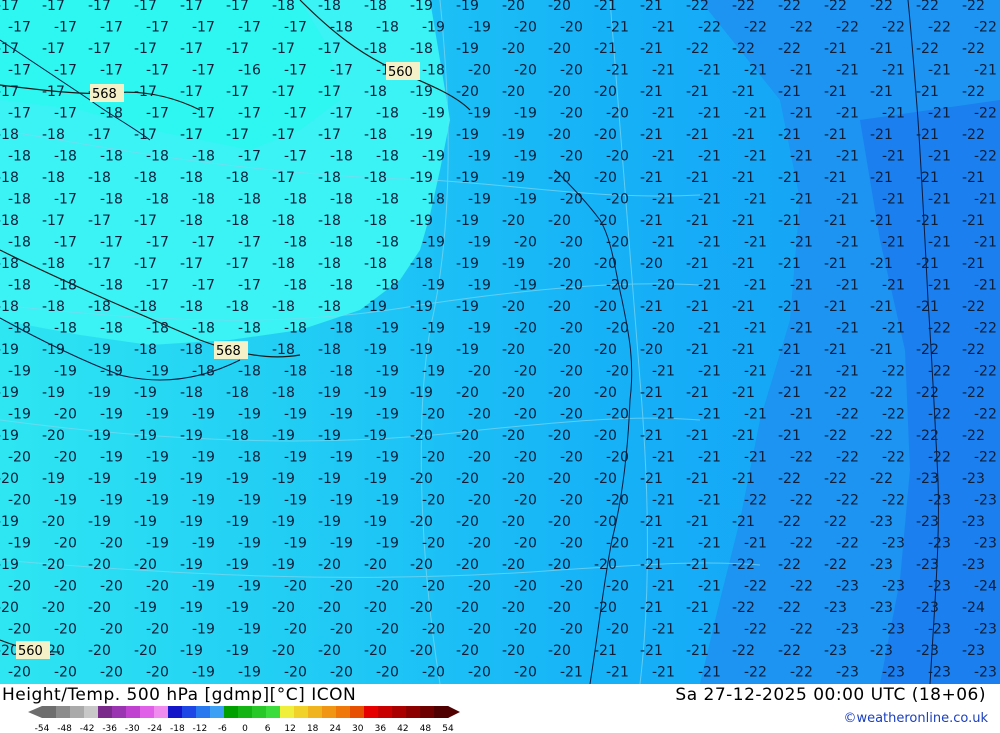 The height and width of the screenshot is (733, 1000). I want to click on colorbar-tick-label: -18, so click(177, 728).